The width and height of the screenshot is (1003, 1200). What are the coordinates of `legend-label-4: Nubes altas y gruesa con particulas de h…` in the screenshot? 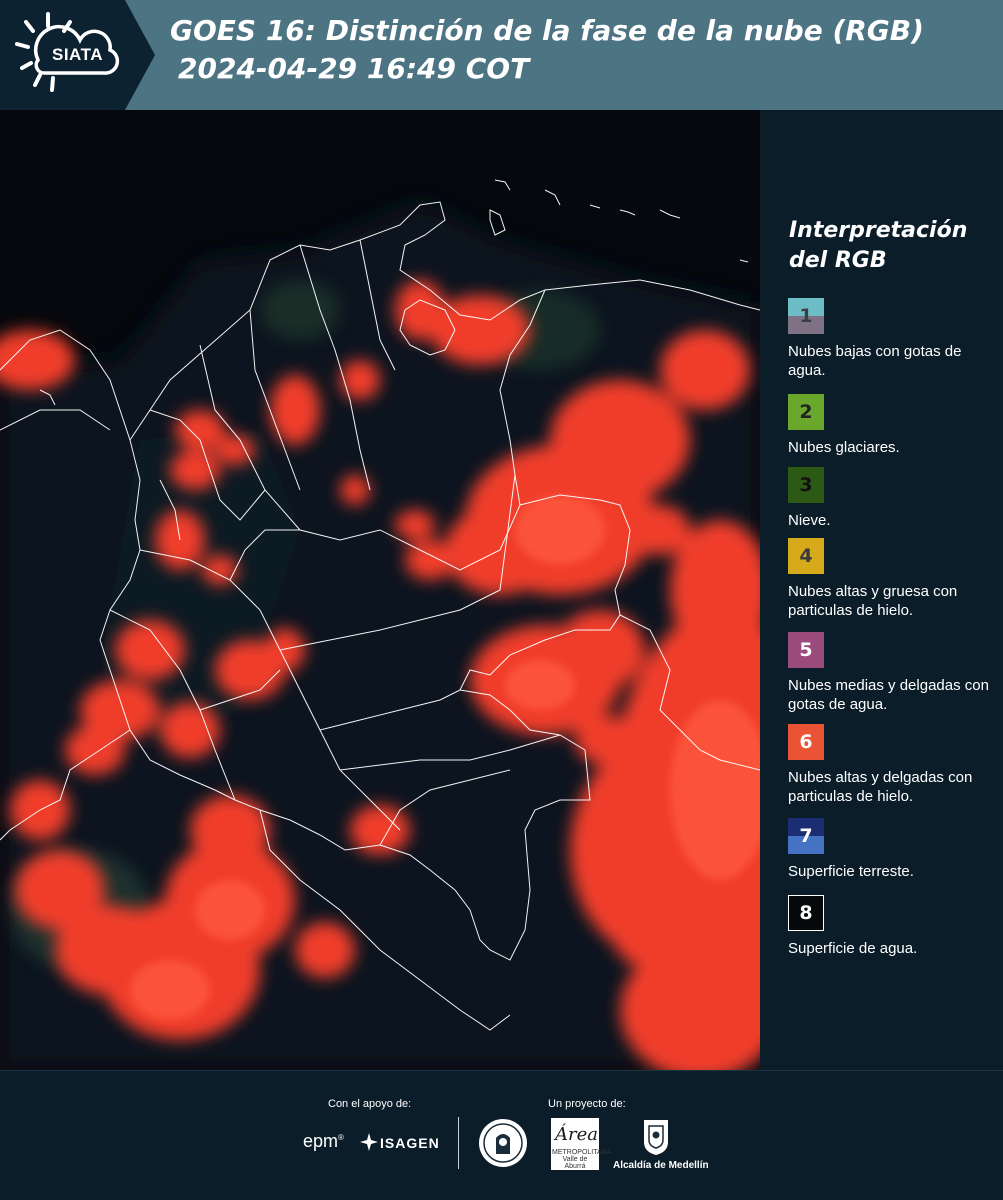 It's located at (873, 601).